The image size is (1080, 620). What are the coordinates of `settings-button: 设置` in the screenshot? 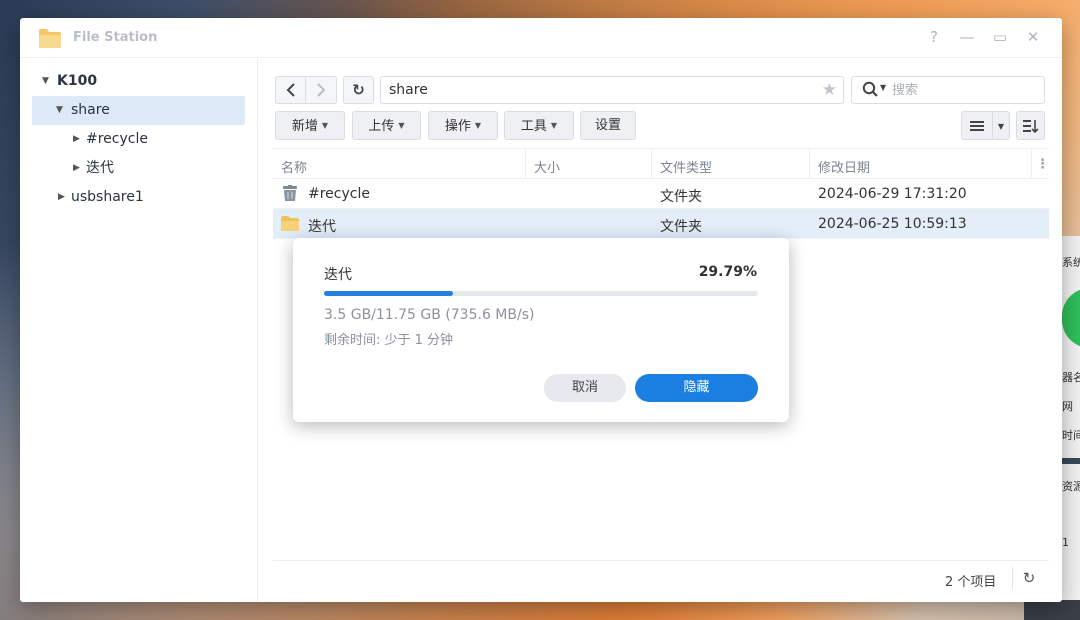 It's located at (608, 125).